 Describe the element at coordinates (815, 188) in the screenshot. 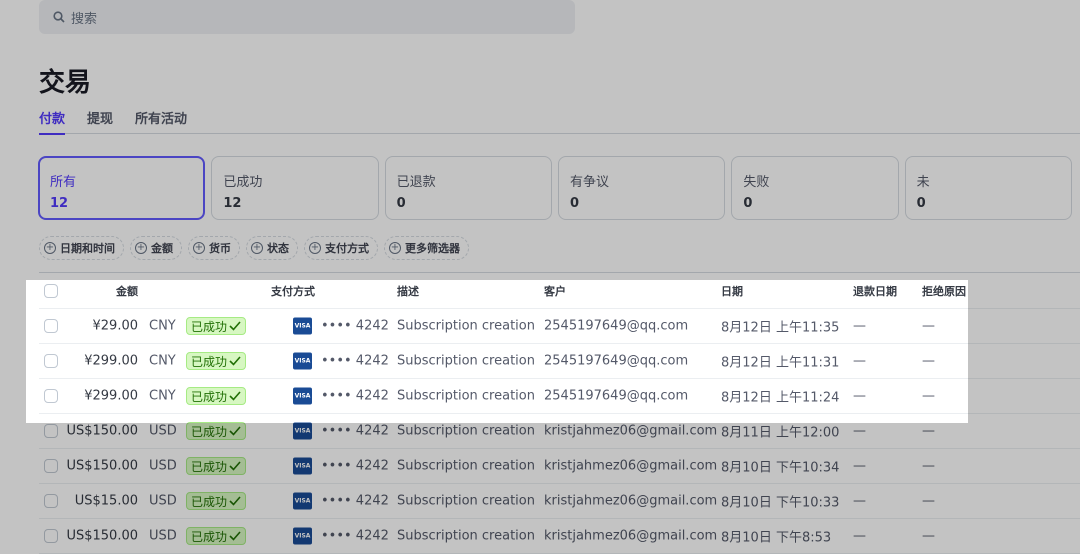

I see `status-card: 失败 0` at that location.